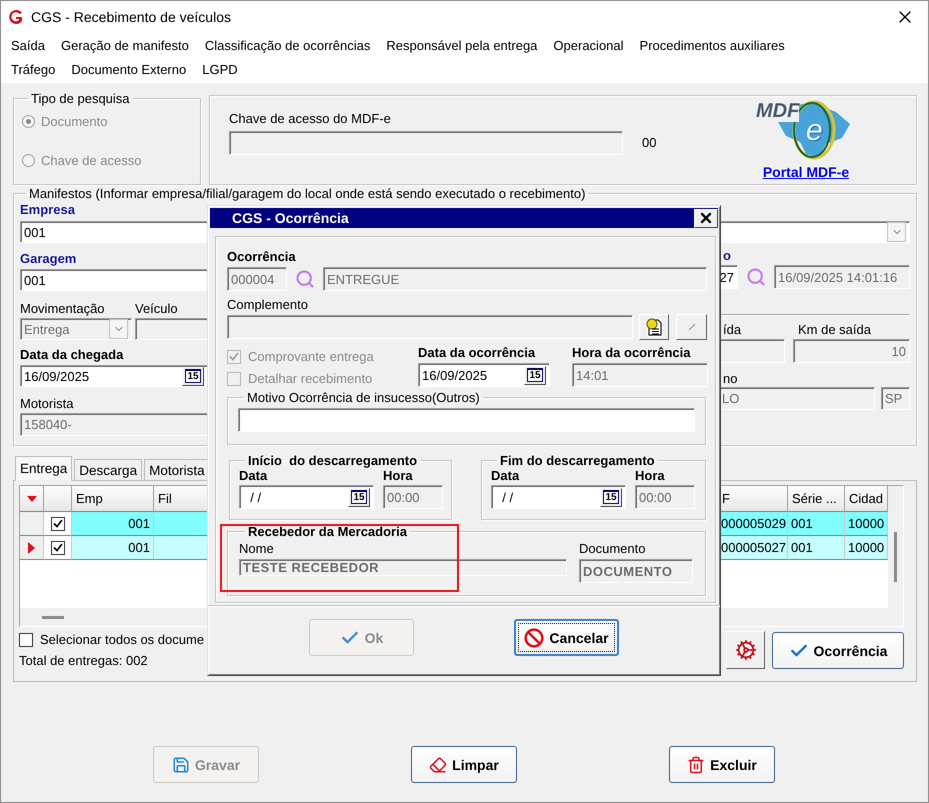  What do you see at coordinates (838, 650) in the screenshot?
I see `occurrence-button: Ocorrência` at bounding box center [838, 650].